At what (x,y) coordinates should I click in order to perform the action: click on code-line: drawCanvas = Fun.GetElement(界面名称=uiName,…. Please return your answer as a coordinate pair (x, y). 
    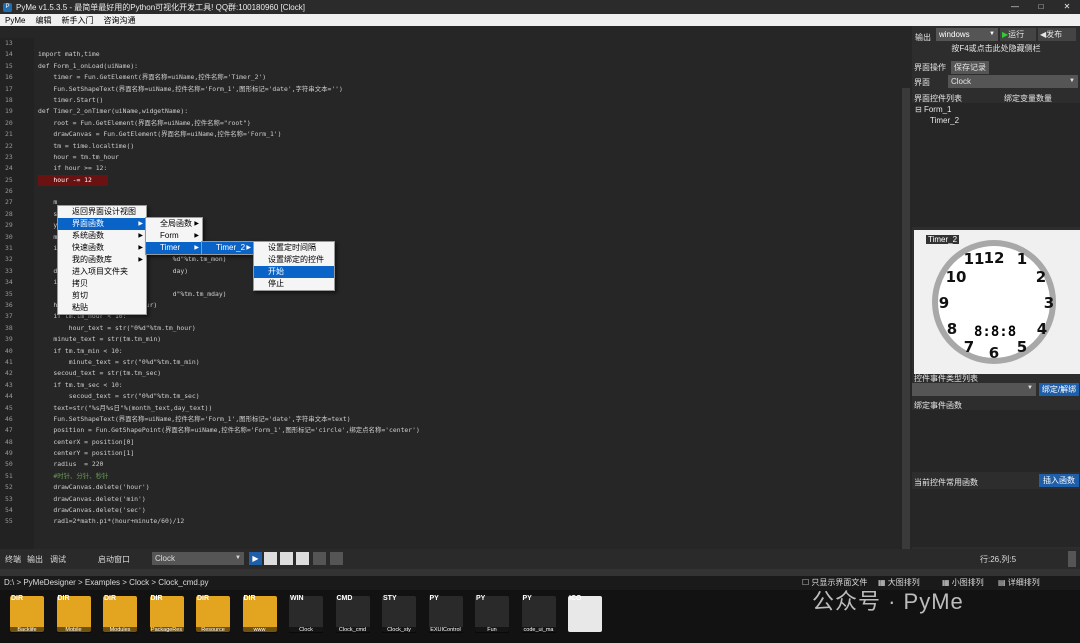
    Looking at the image, I should click on (468, 134).